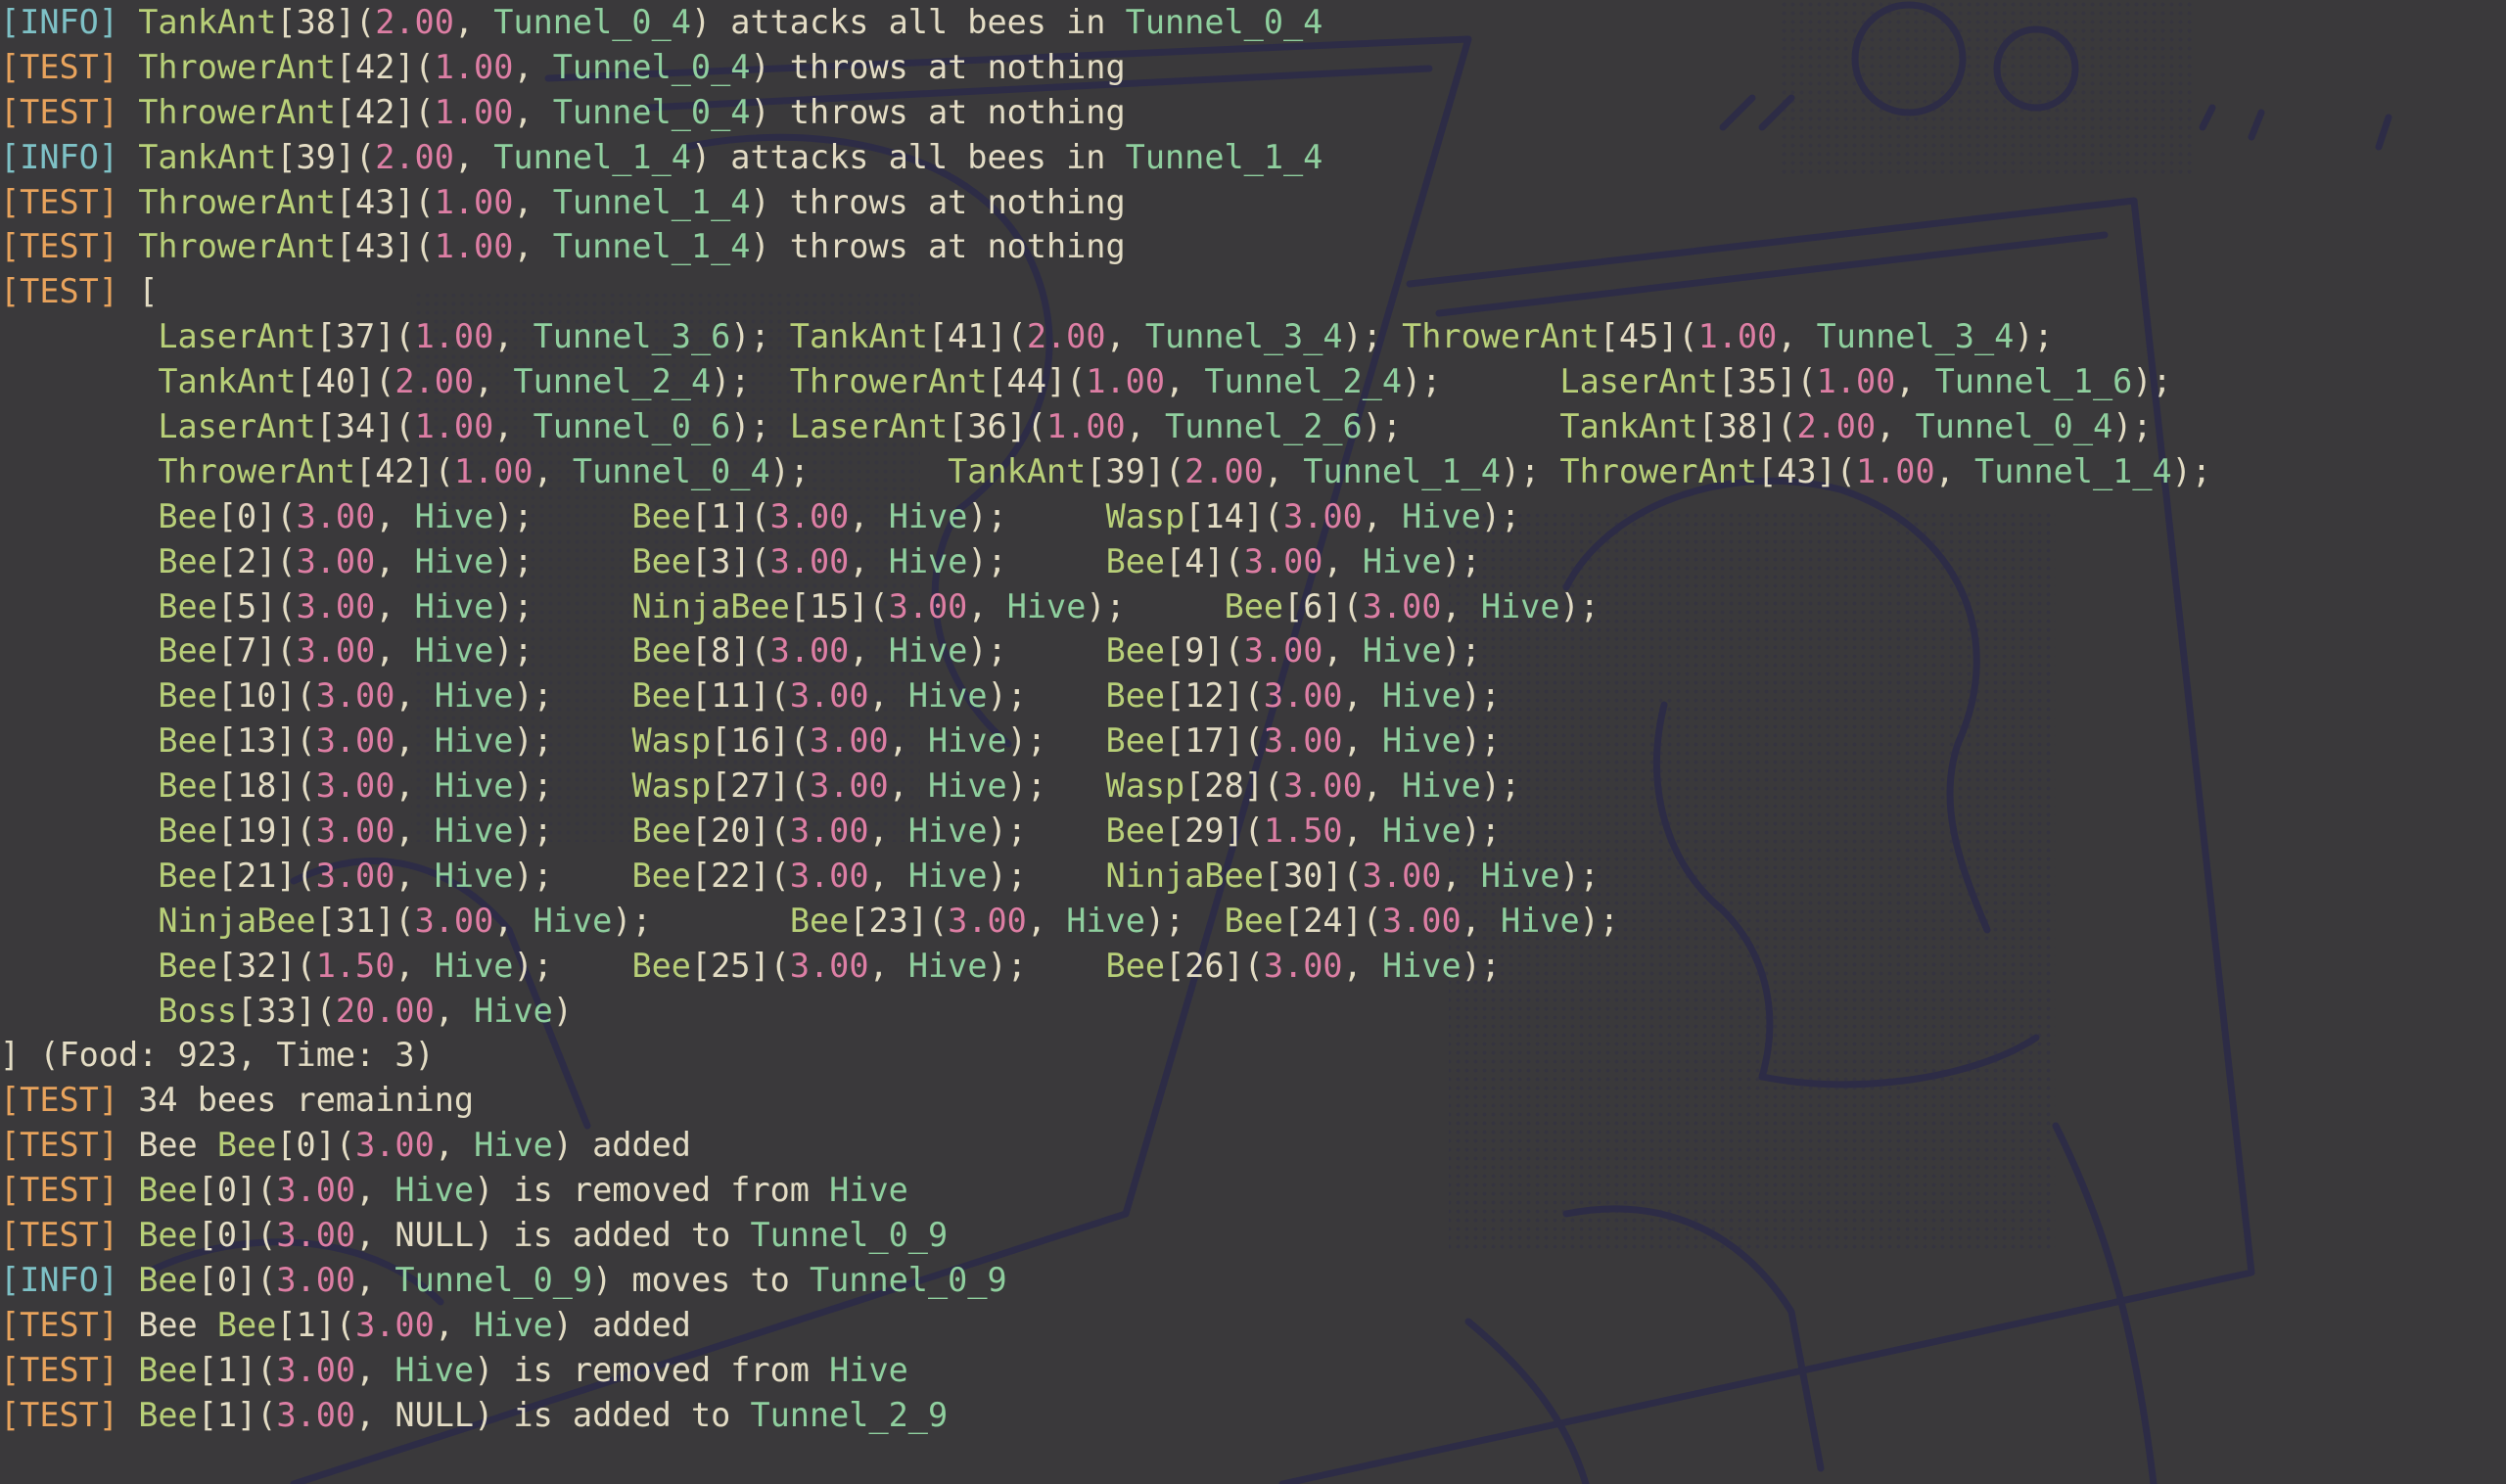 The image size is (2506, 1484). Describe the element at coordinates (385, 201) in the screenshot. I see `log-text: [43](` at that location.